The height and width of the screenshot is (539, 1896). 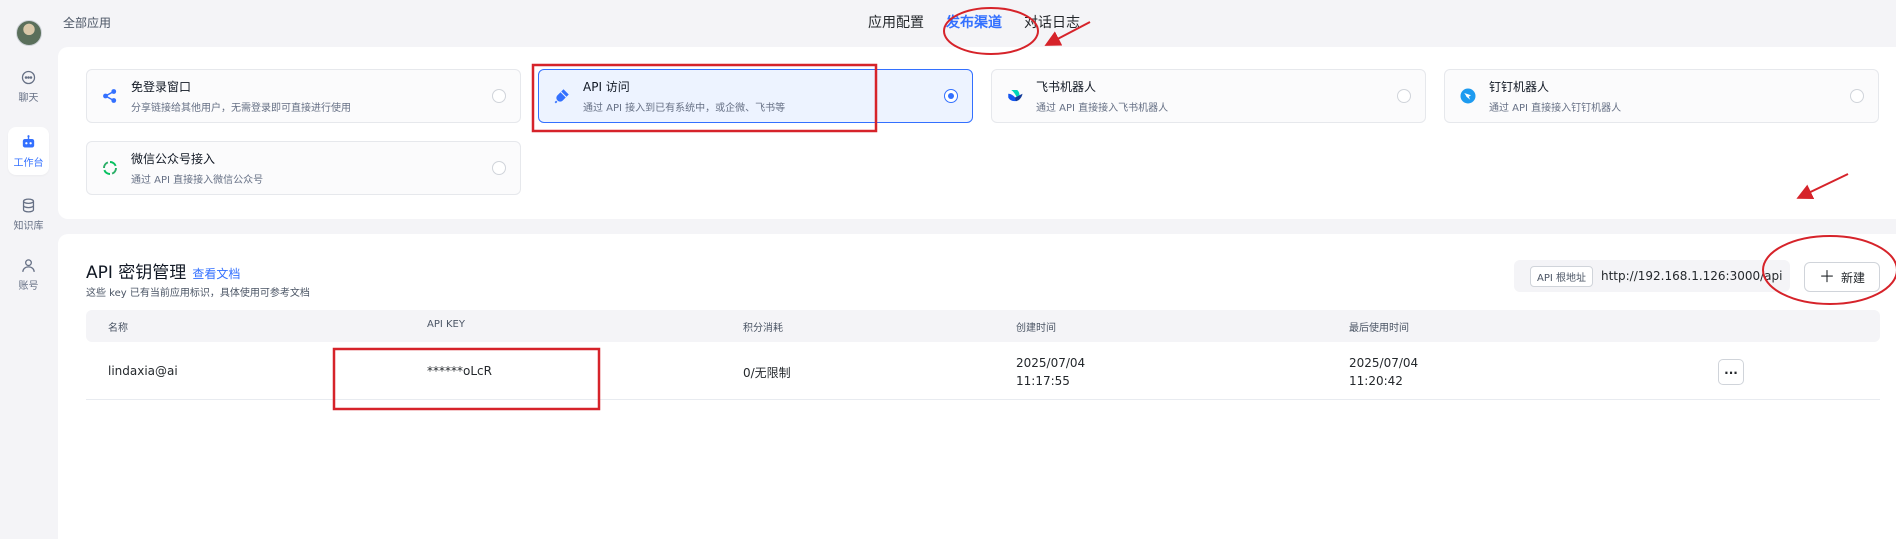 What do you see at coordinates (28, 86) in the screenshot?
I see `rail-item-chat: 聊天` at bounding box center [28, 86].